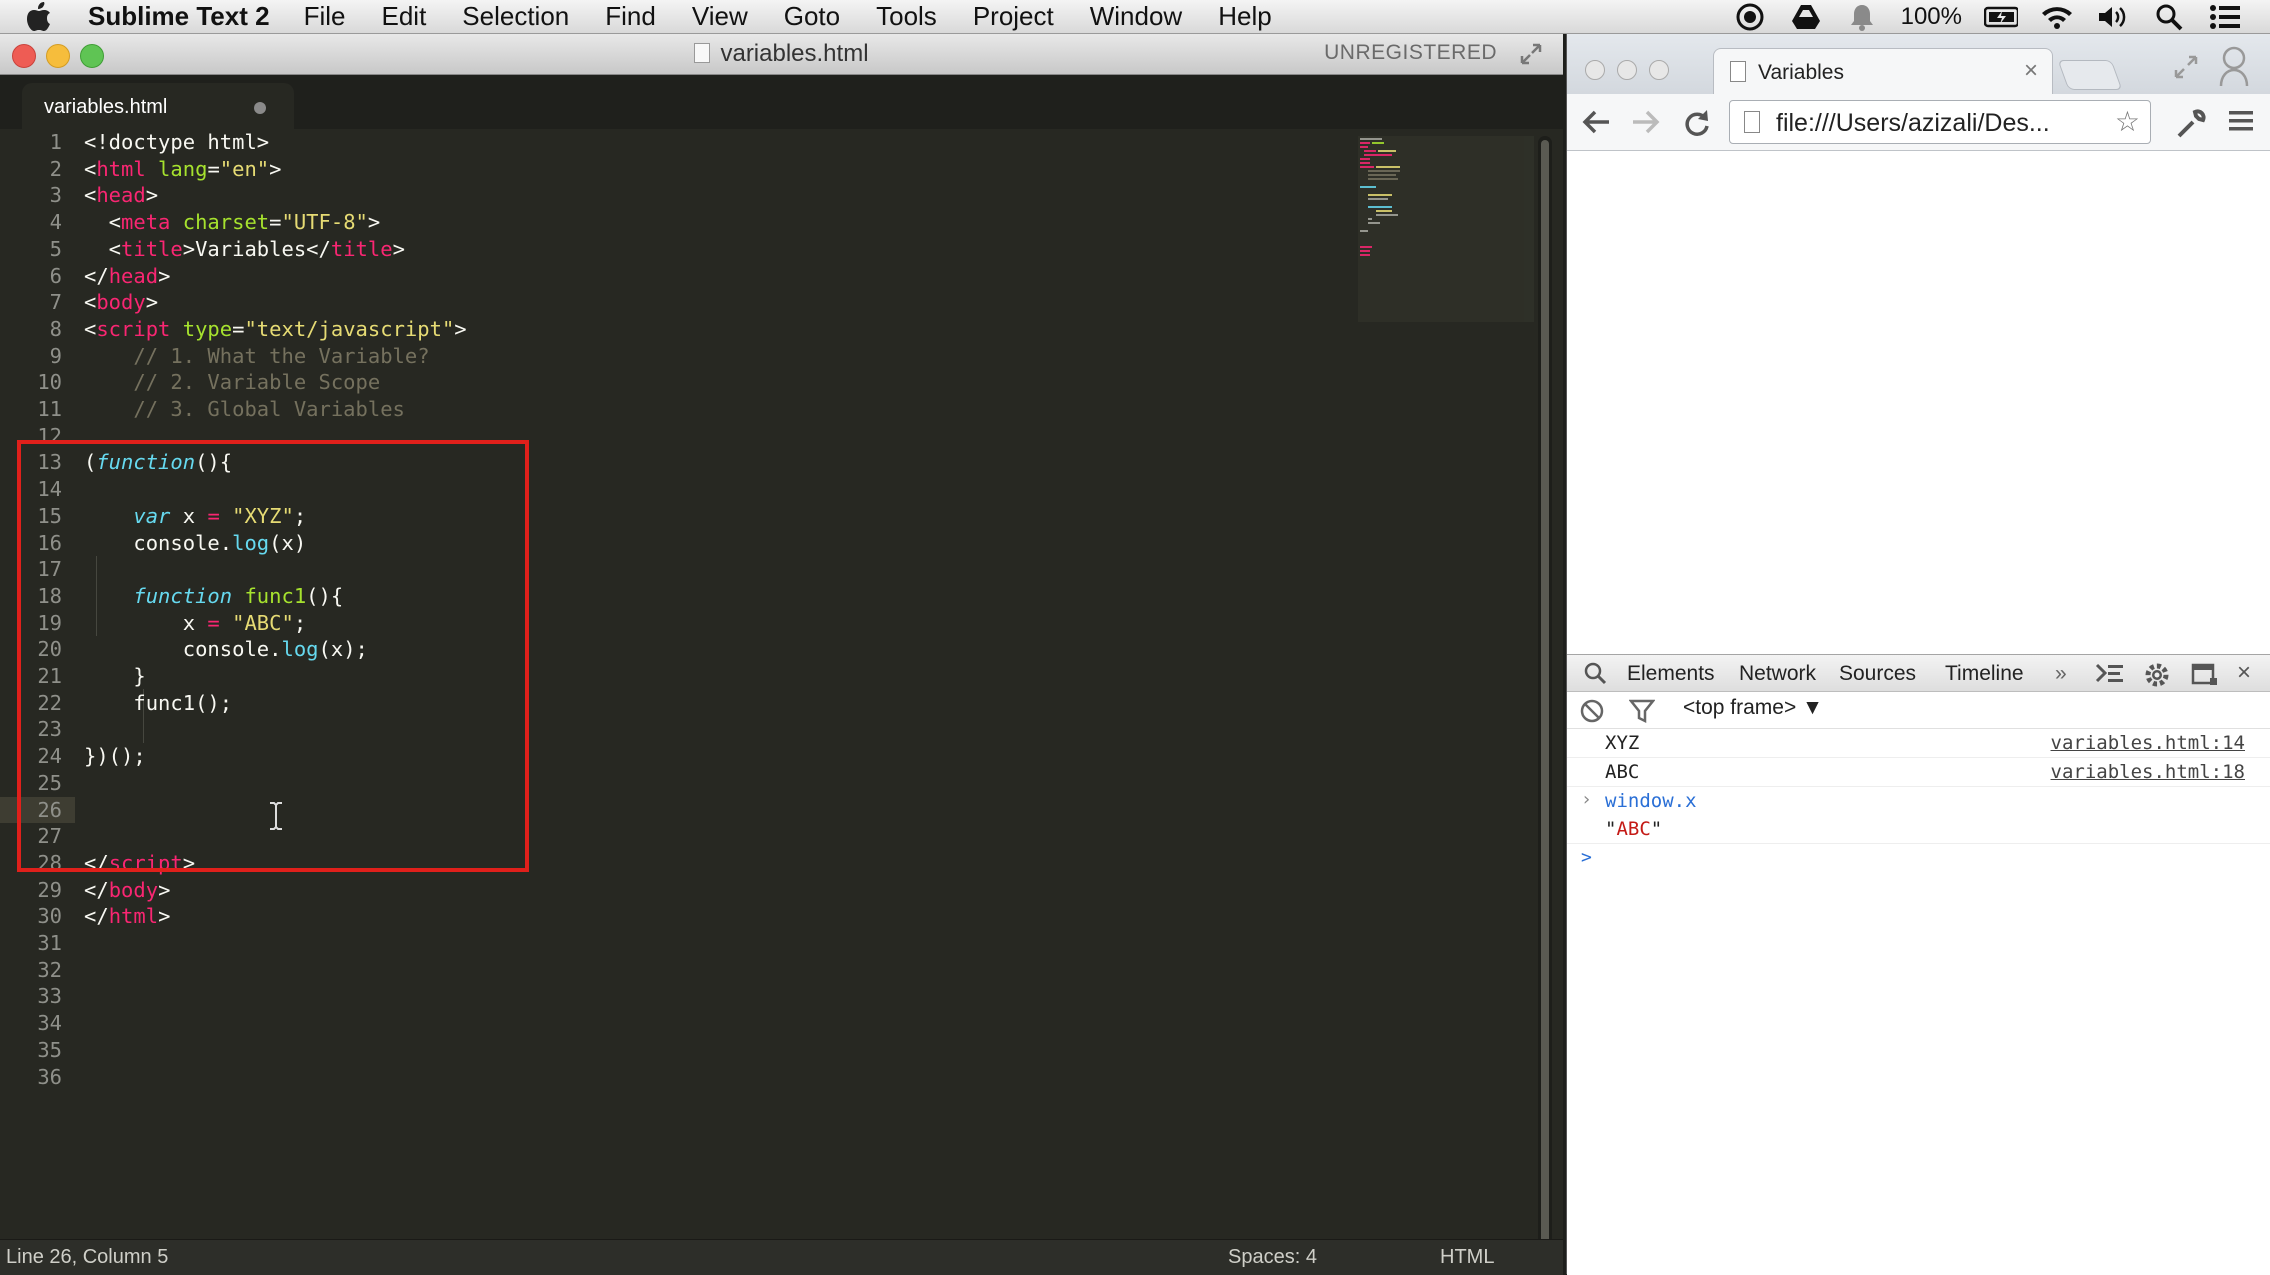 The image size is (2270, 1275). Describe the element at coordinates (1596, 124) in the screenshot. I see `back-icon` at that location.